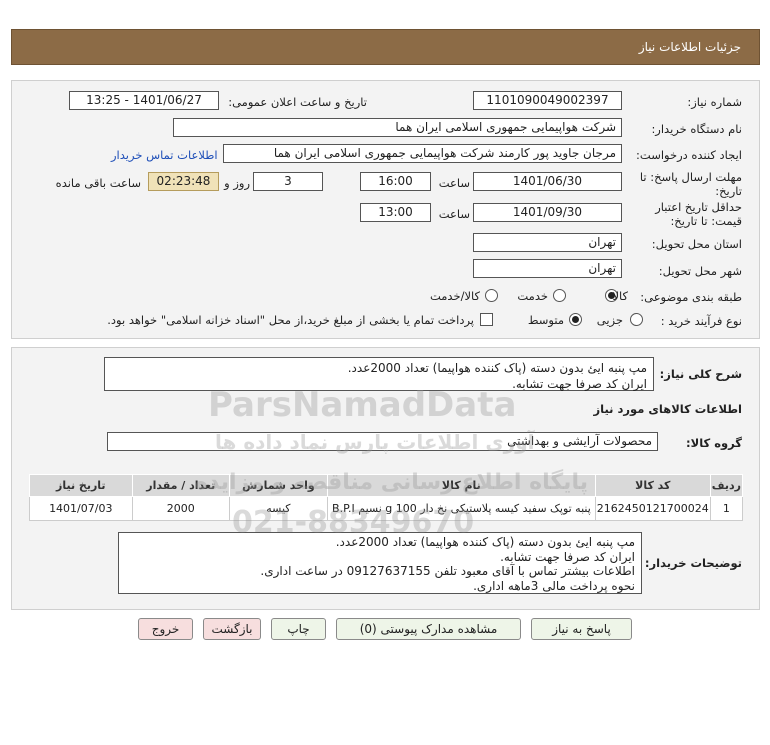 This screenshot has height=745, width=770. I want to click on days-label: روز و, so click(237, 183).